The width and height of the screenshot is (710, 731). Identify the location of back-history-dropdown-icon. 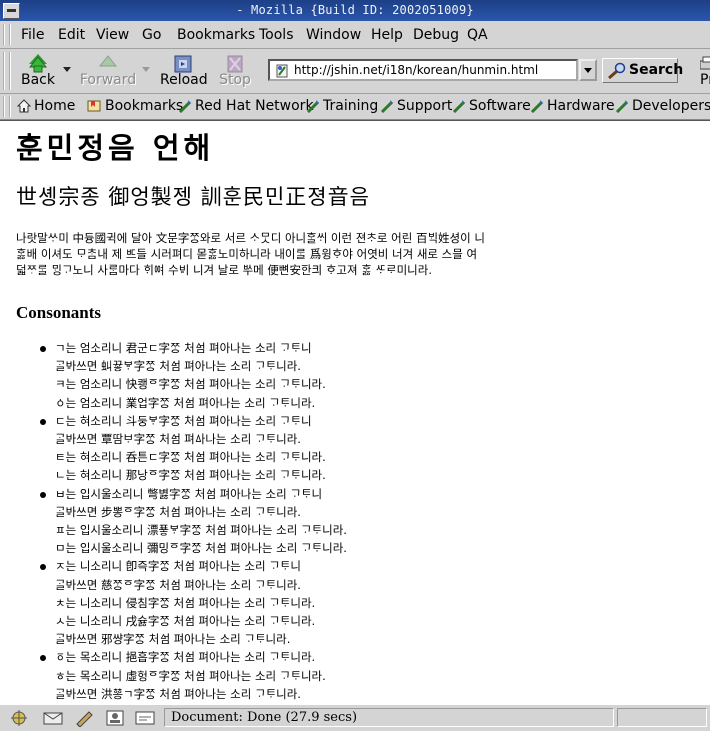
(67, 69).